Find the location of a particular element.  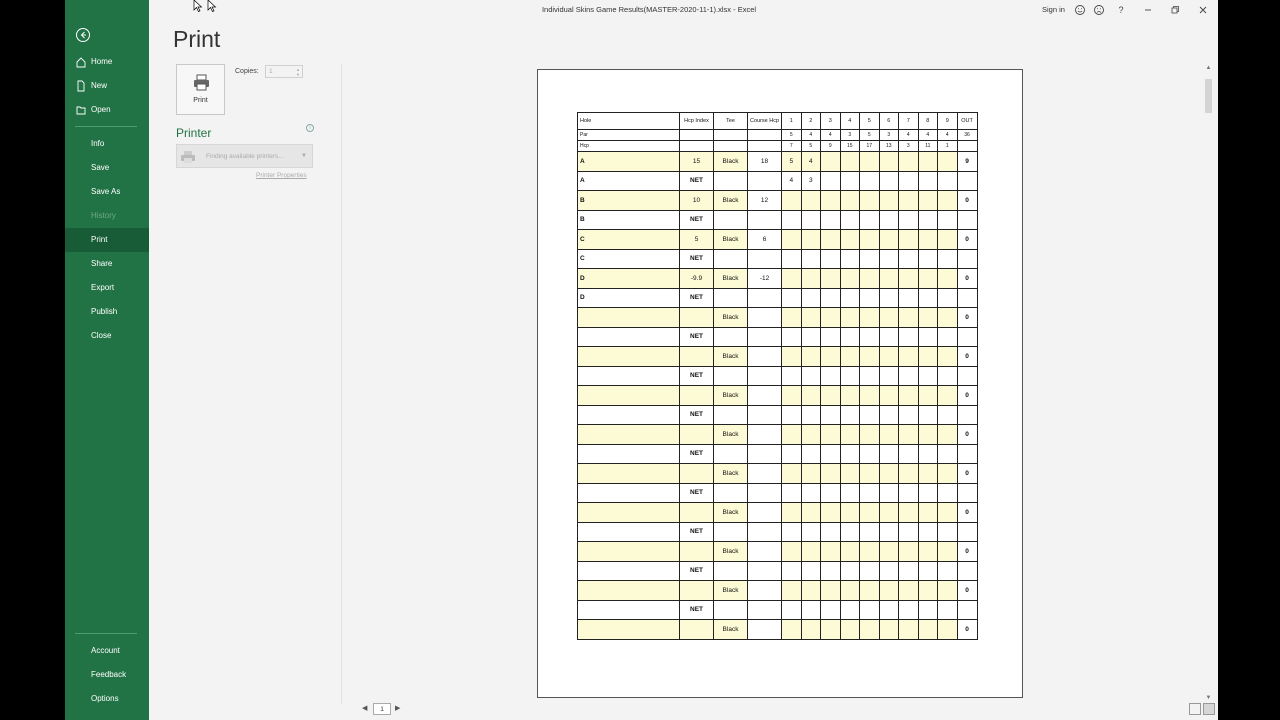

hcp-index-cell: NET is located at coordinates (696, 609).